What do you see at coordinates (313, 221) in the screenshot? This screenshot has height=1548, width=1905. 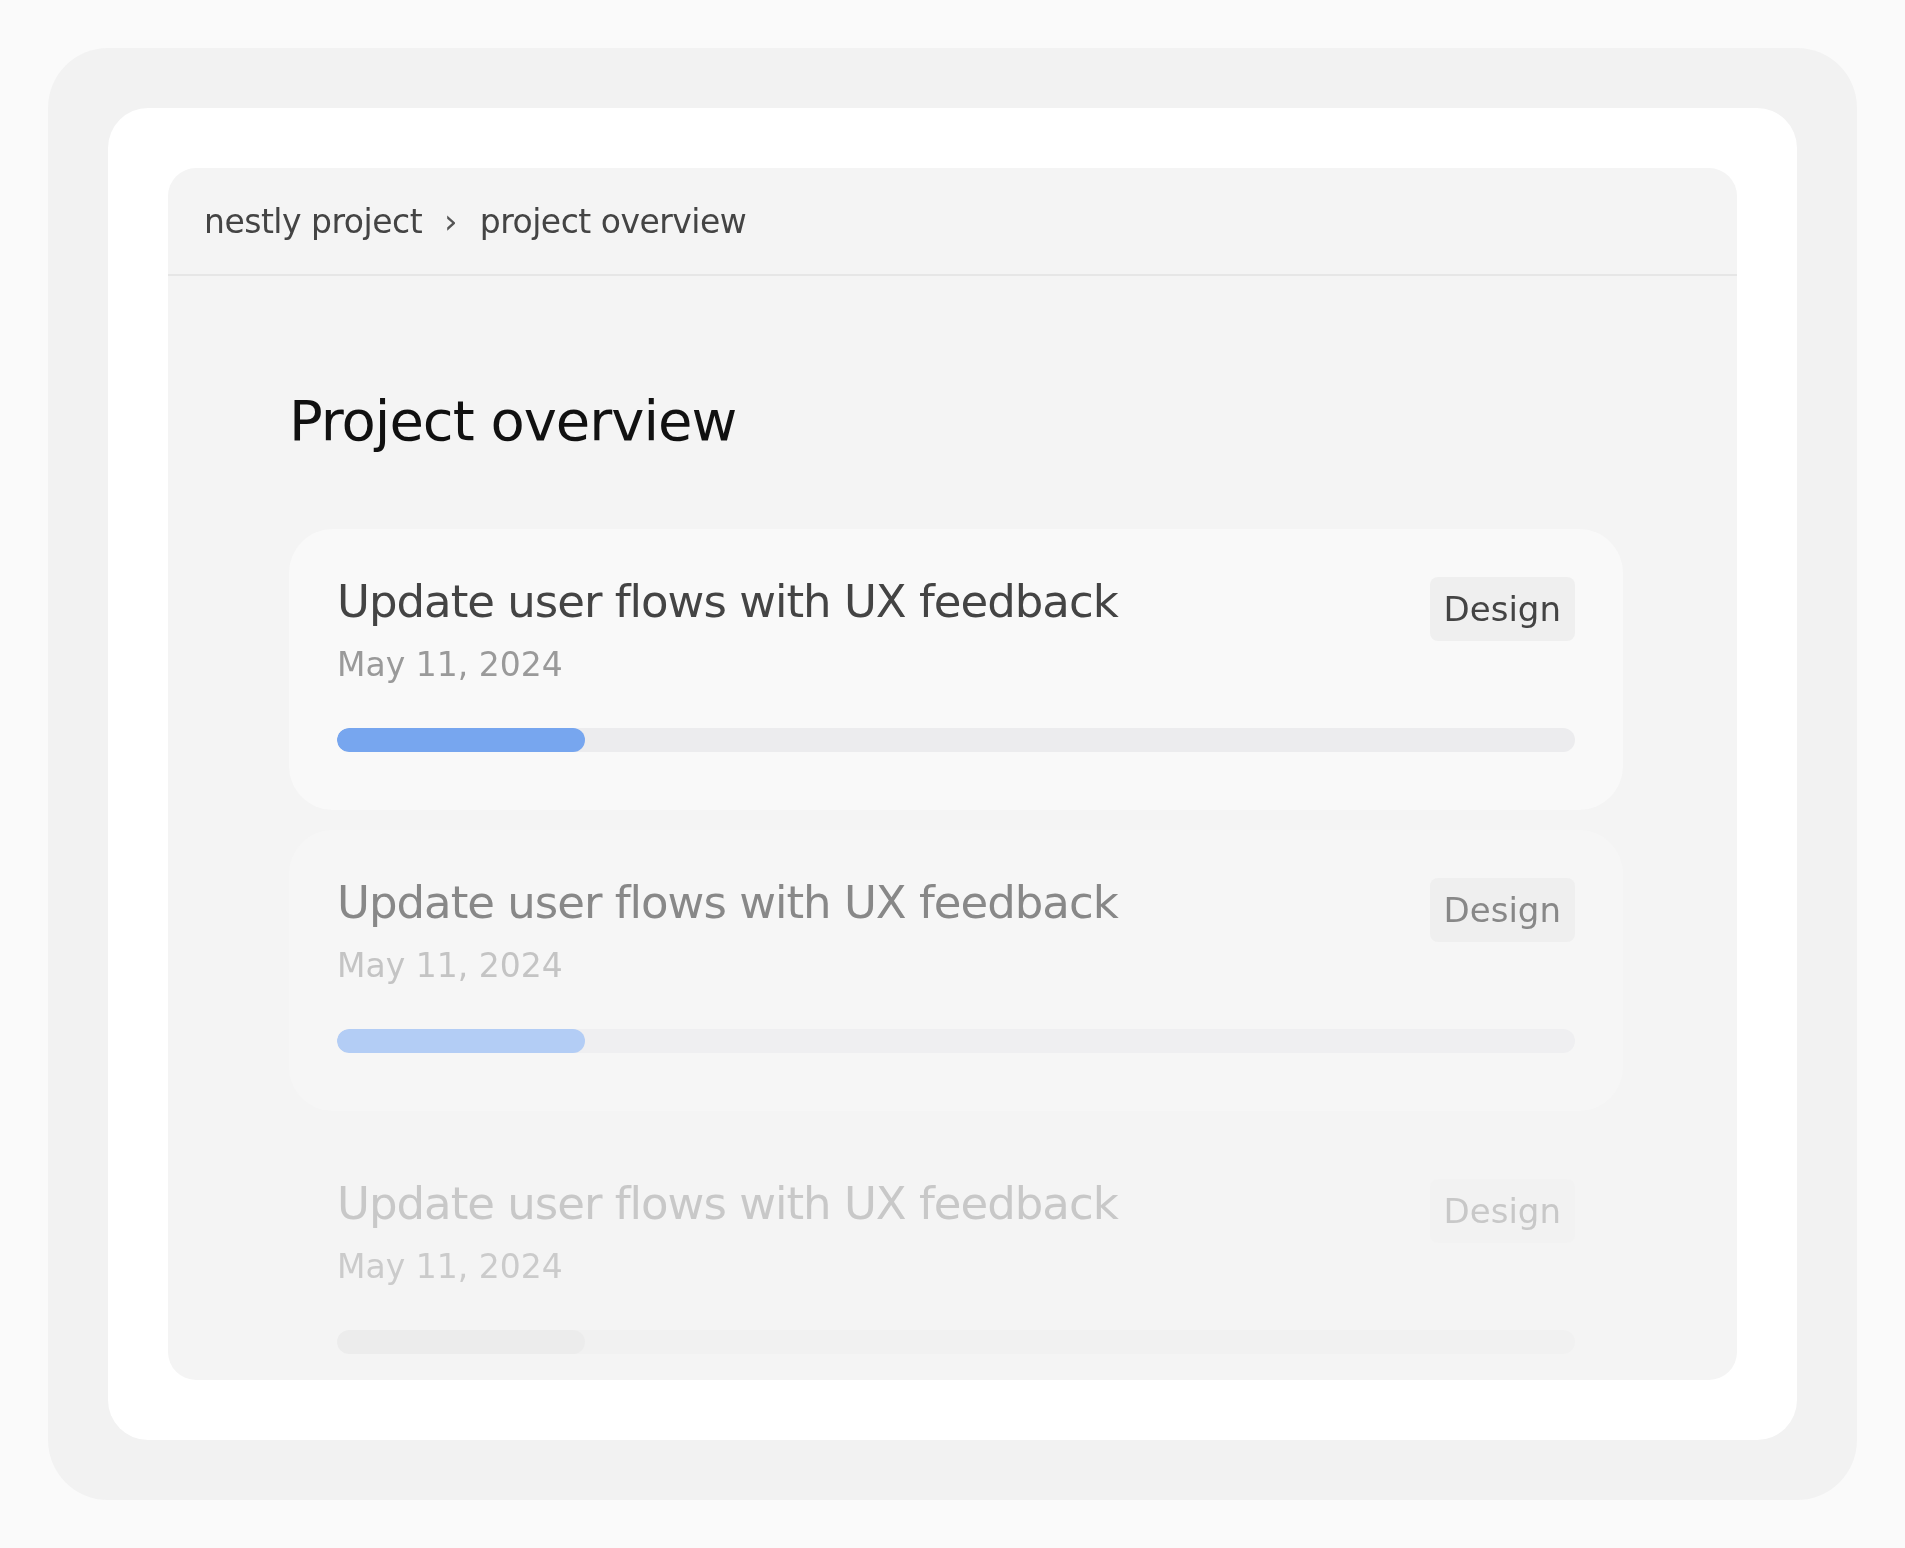 I see `breadcrumb-link: nestly project` at bounding box center [313, 221].